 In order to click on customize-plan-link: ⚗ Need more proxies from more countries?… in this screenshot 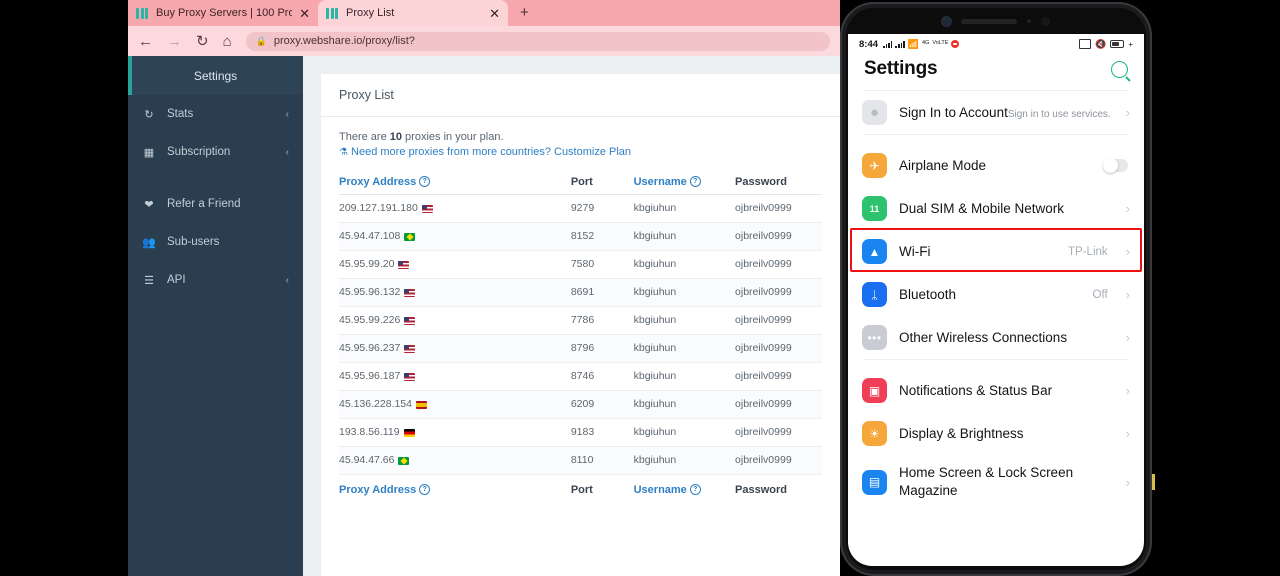, I will do `click(504, 152)`.